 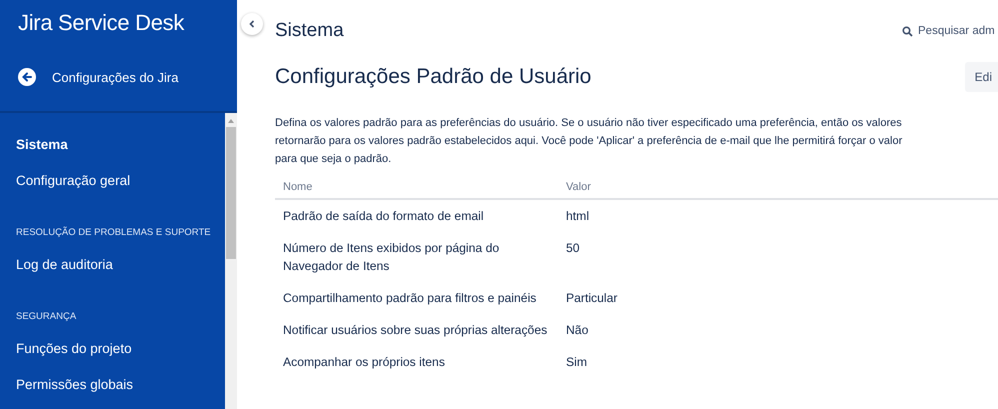 I want to click on sidebar-item: Funções do projeto, so click(x=120, y=349).